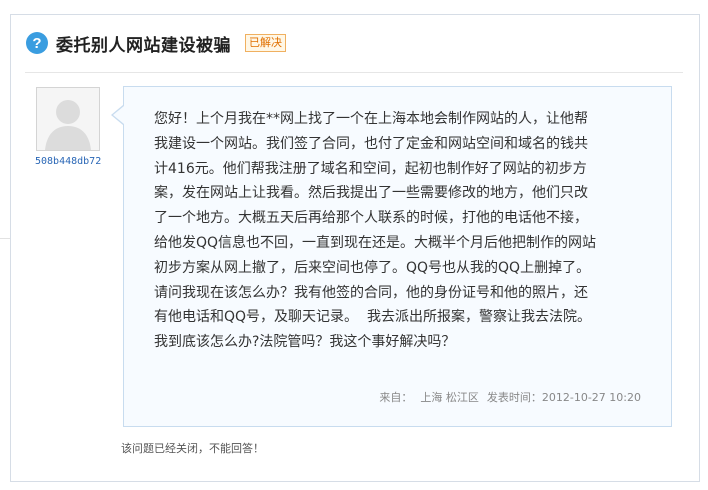 The height and width of the screenshot is (490, 708). I want to click on avatar, so click(68, 119).